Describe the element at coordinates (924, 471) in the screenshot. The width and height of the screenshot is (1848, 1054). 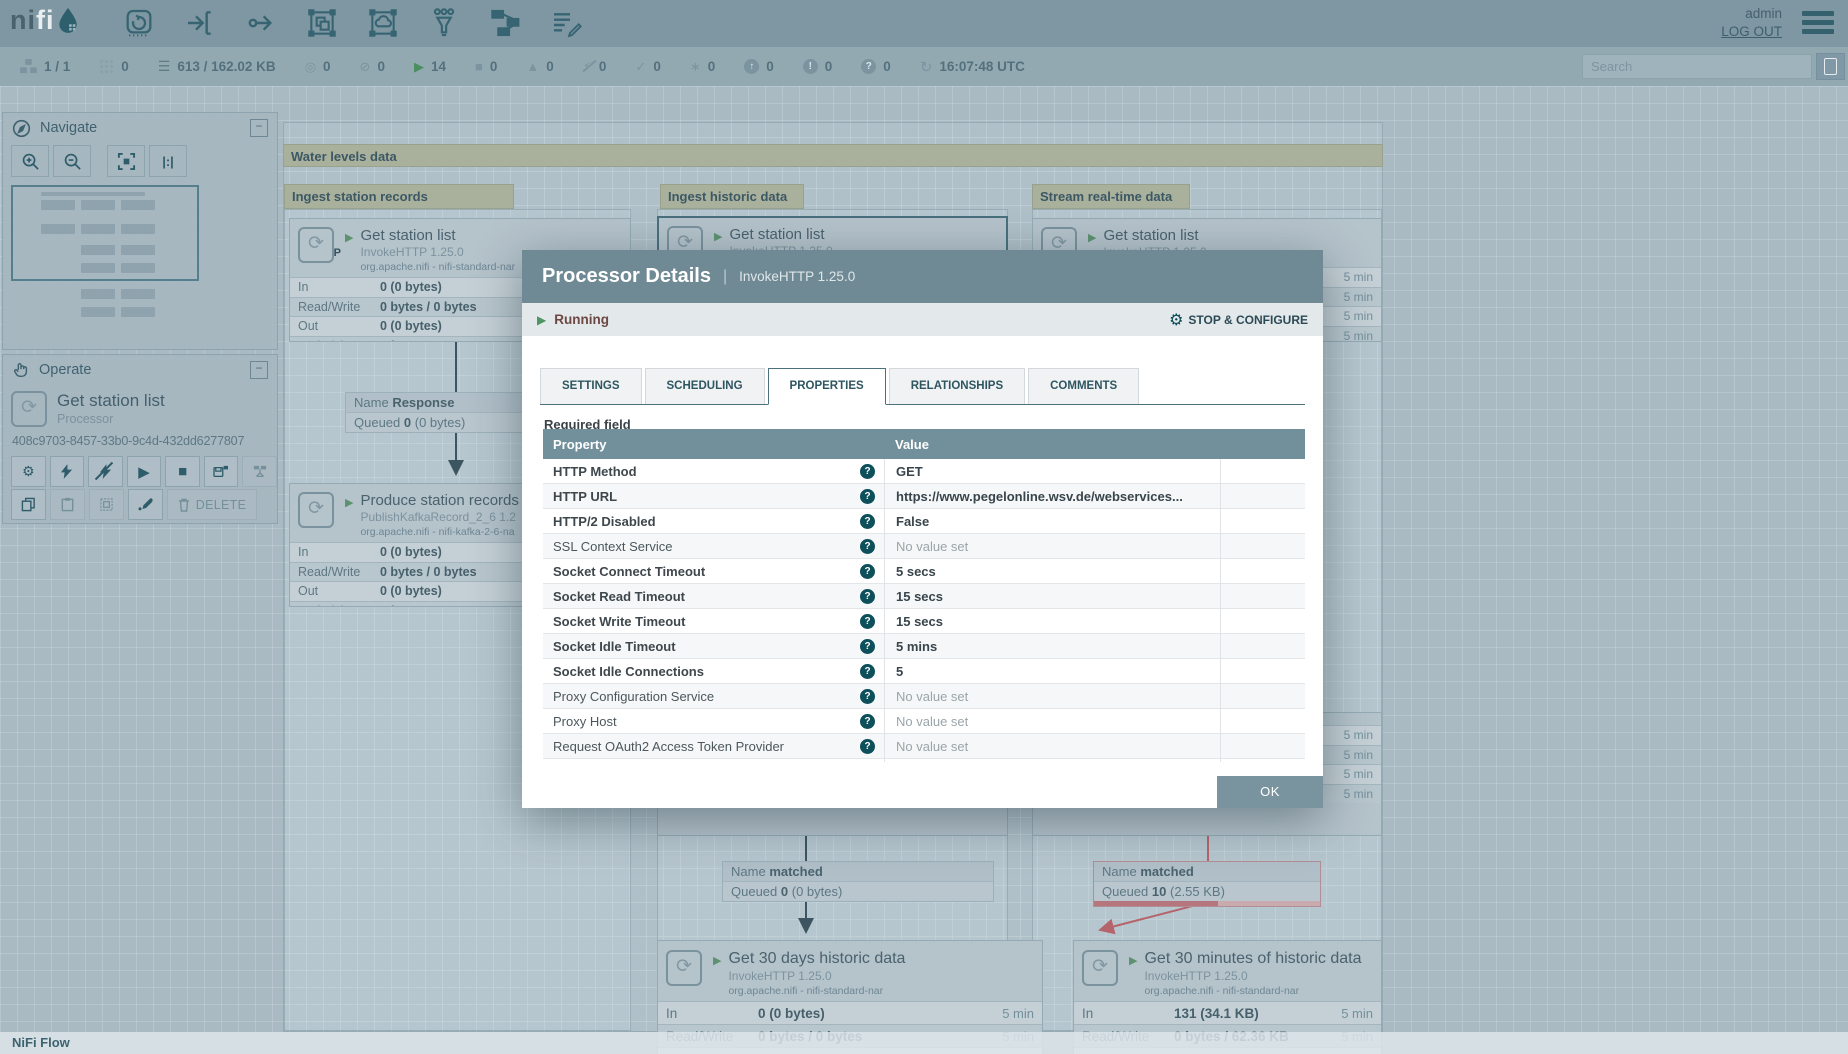
I see `table-row: HTTP Method? GET` at that location.